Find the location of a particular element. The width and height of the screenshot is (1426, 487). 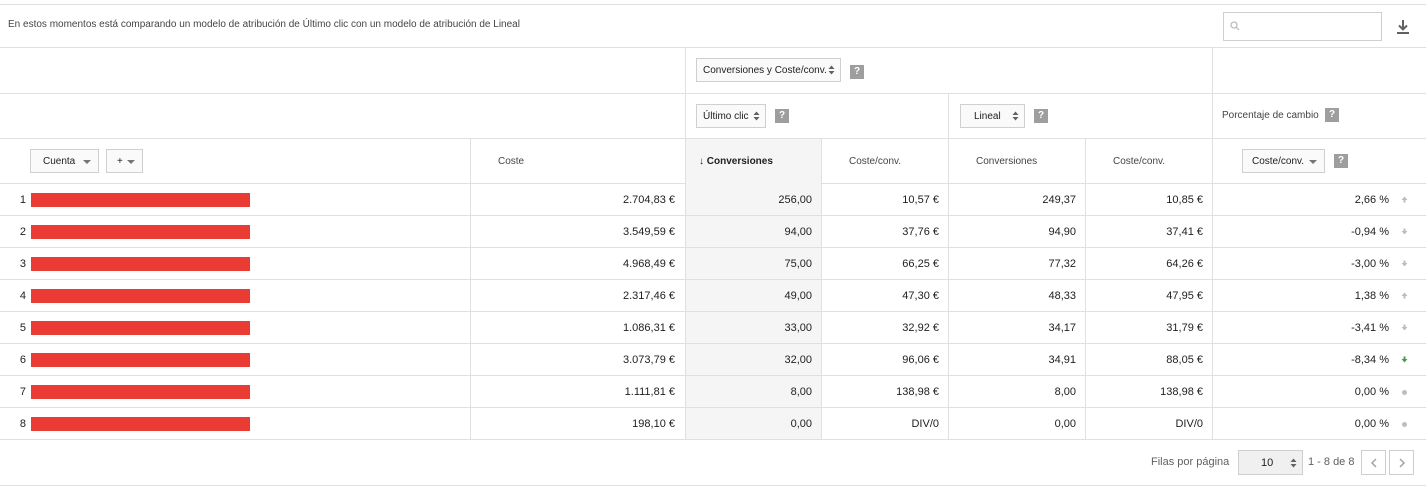

cell-conversions-a: 75,00 is located at coordinates (798, 264).